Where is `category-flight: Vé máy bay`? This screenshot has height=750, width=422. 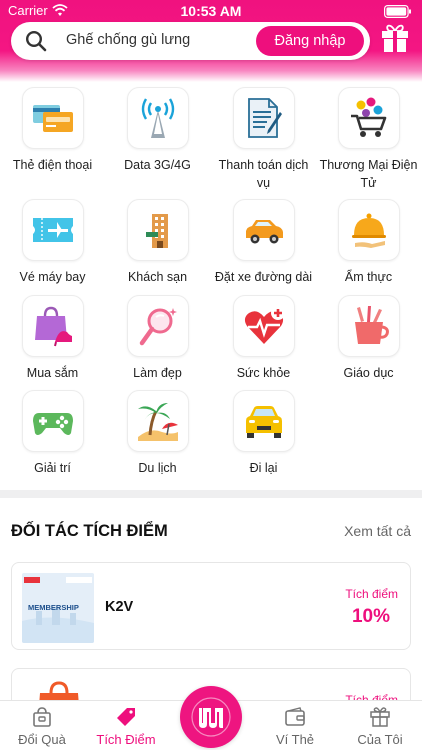 category-flight: Vé máy bay is located at coordinates (52, 249).